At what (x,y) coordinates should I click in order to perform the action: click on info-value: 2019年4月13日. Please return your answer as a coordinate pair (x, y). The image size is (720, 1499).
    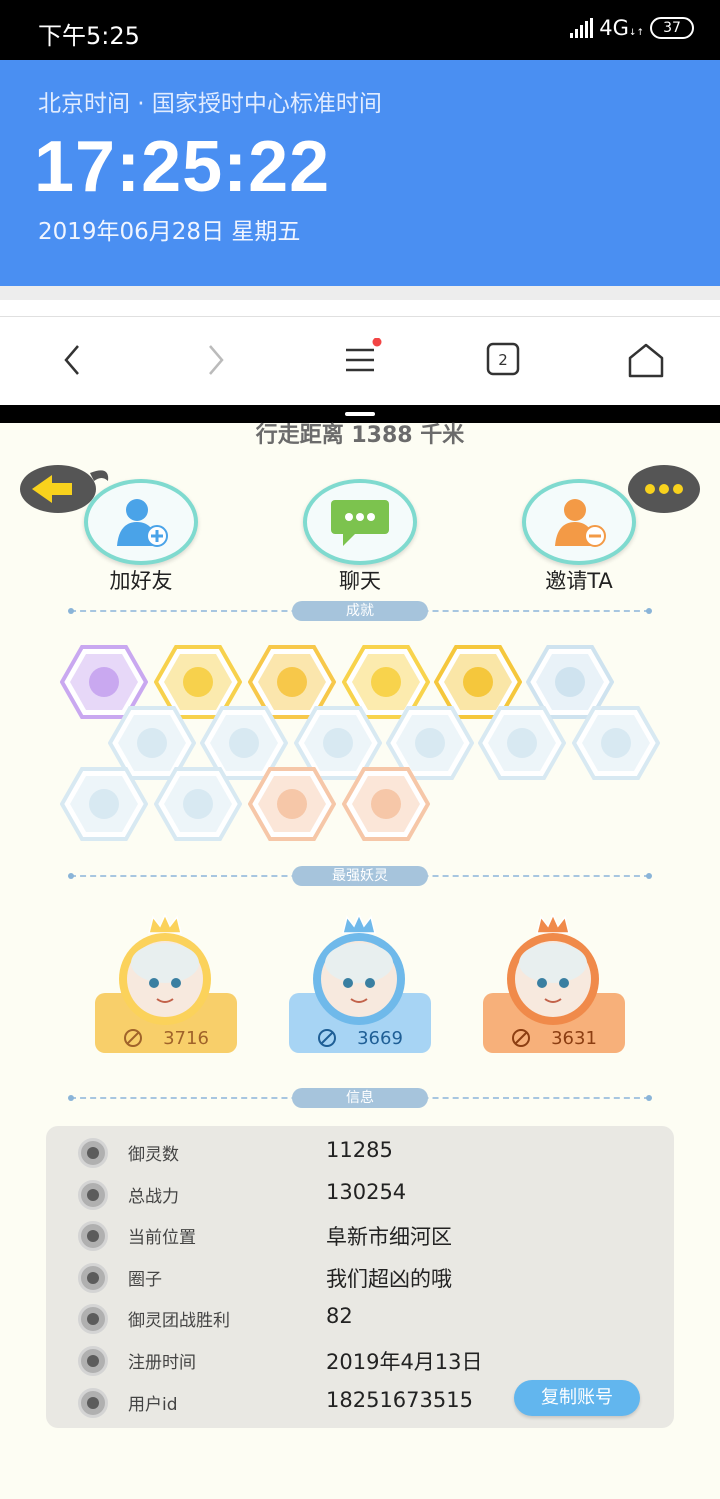
    Looking at the image, I should click on (404, 1362).